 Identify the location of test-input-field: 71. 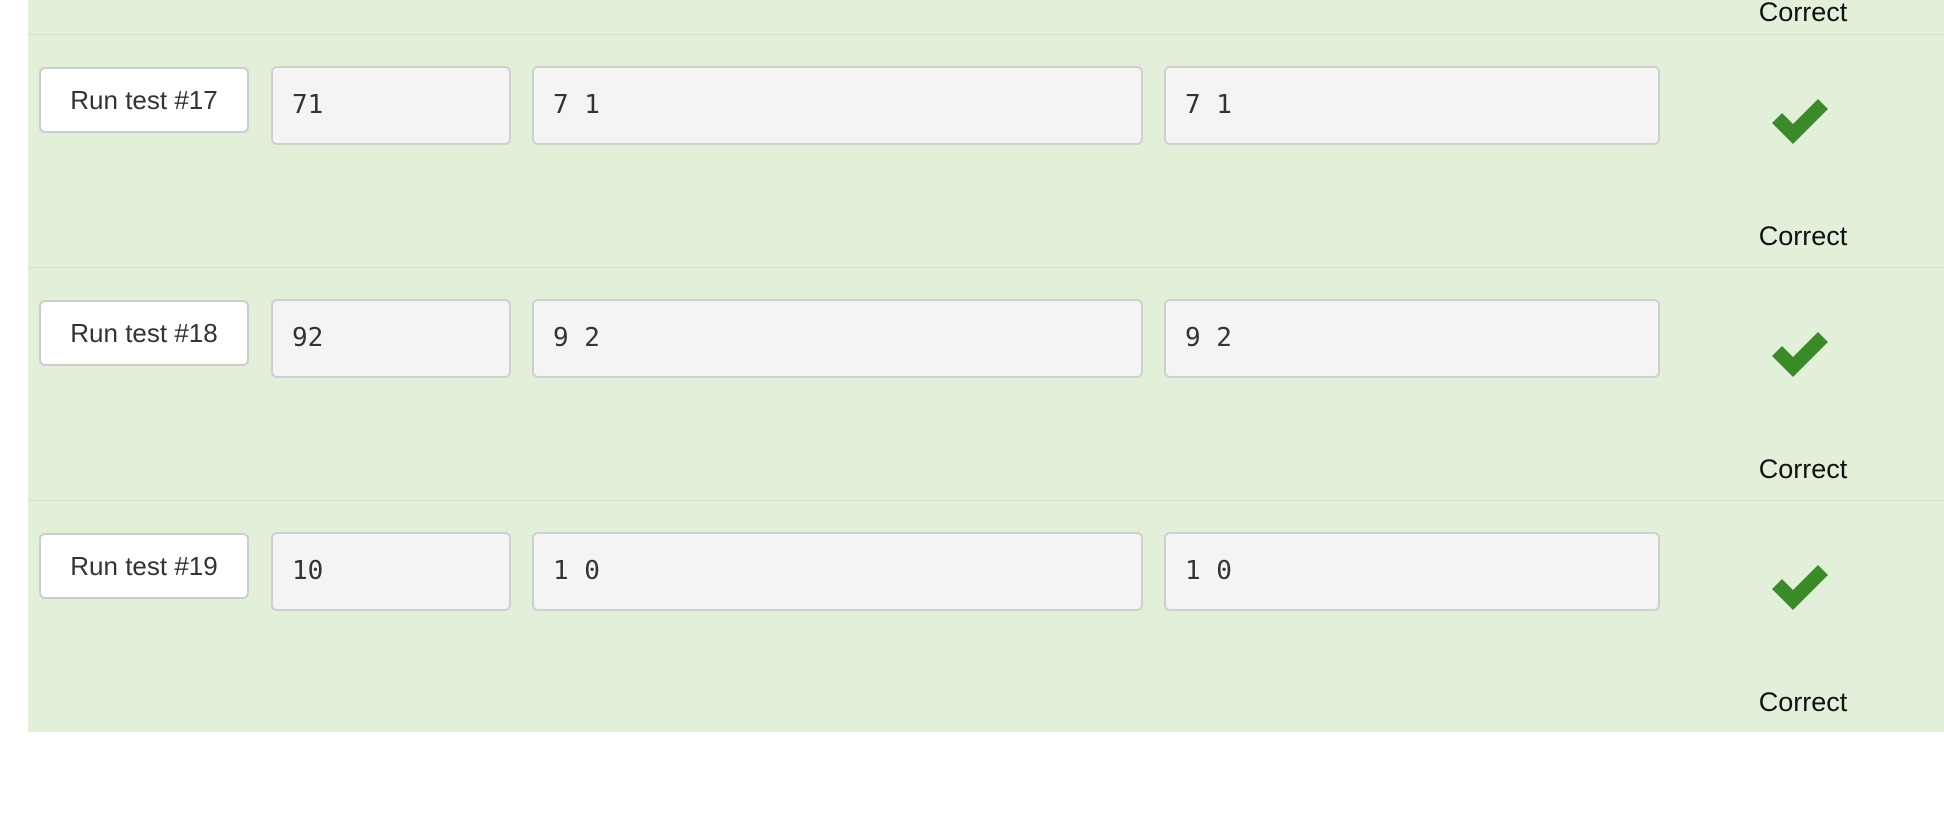
(391, 105).